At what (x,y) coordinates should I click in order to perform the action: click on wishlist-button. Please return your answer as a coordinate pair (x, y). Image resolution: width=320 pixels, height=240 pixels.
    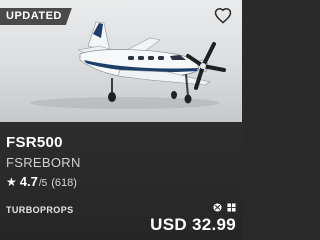
    Looking at the image, I should click on (224, 17).